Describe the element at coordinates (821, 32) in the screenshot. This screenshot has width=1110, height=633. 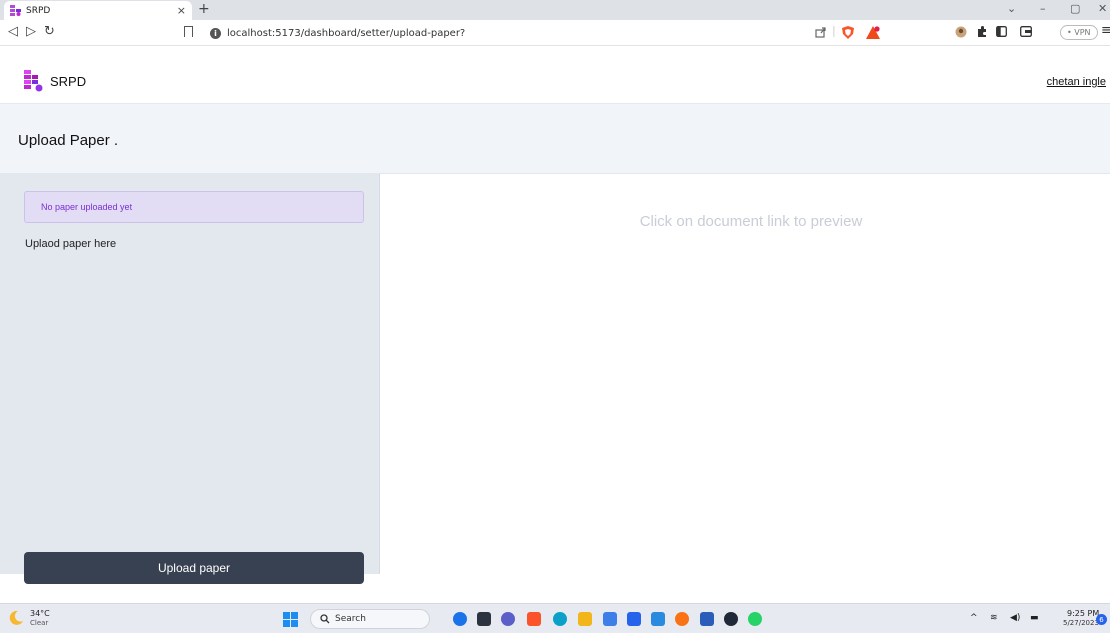
I see `share-icon` at that location.